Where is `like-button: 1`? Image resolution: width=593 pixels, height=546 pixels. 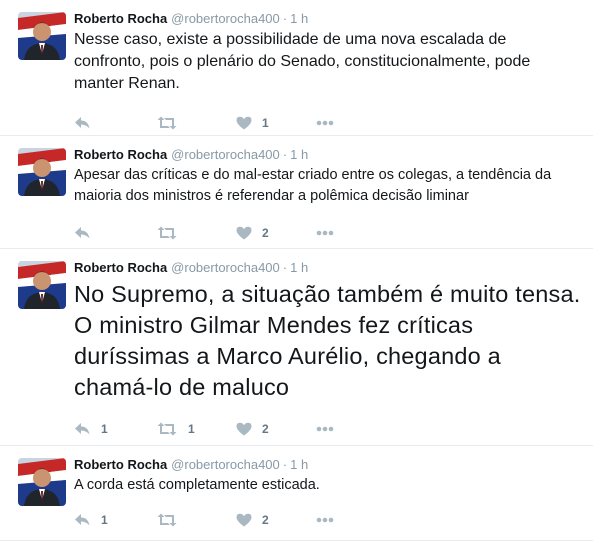
like-button: 1 is located at coordinates (276, 123).